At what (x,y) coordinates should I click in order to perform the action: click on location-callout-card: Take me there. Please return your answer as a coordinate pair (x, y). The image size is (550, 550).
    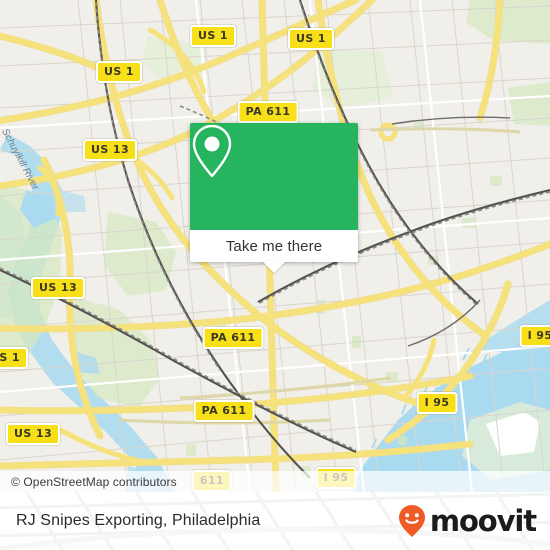
    Looking at the image, I should click on (274, 198).